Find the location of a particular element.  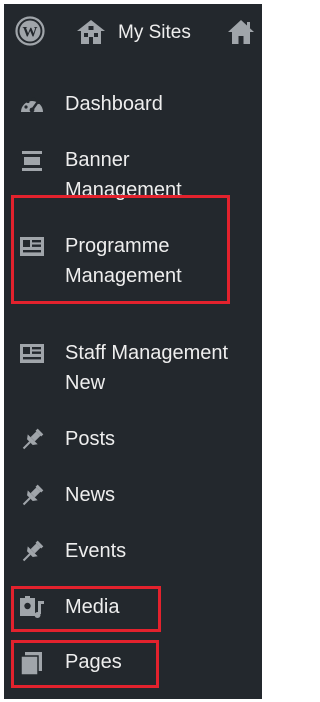

sidebar-item-events: Events is located at coordinates (133, 552).